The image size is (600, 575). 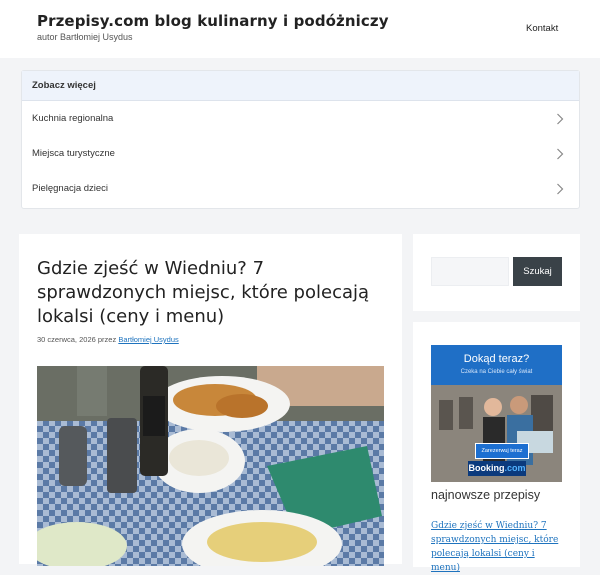 What do you see at coordinates (496, 372) in the screenshot?
I see `ad-subline: Czeka na Ciebie cały świat` at bounding box center [496, 372].